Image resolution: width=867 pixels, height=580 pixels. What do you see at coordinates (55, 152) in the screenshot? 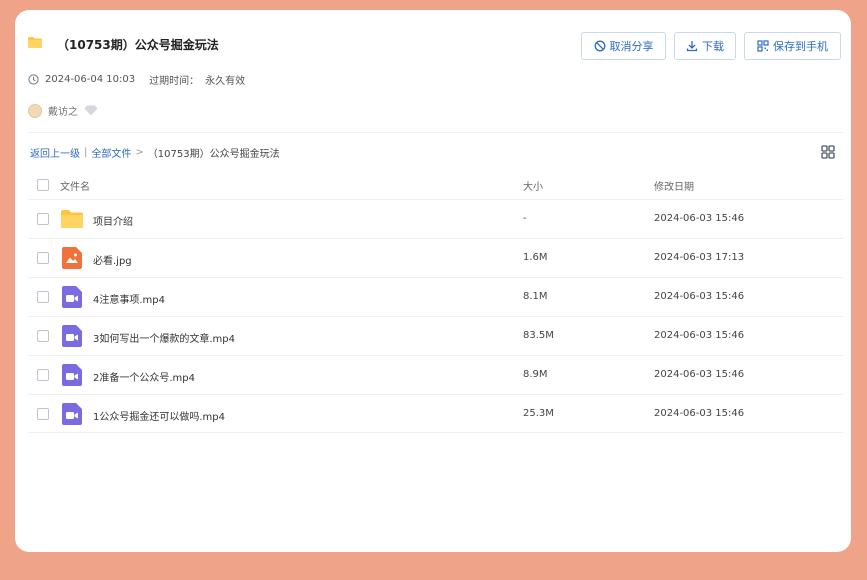
I see `back-link: 返回上一级` at bounding box center [55, 152].